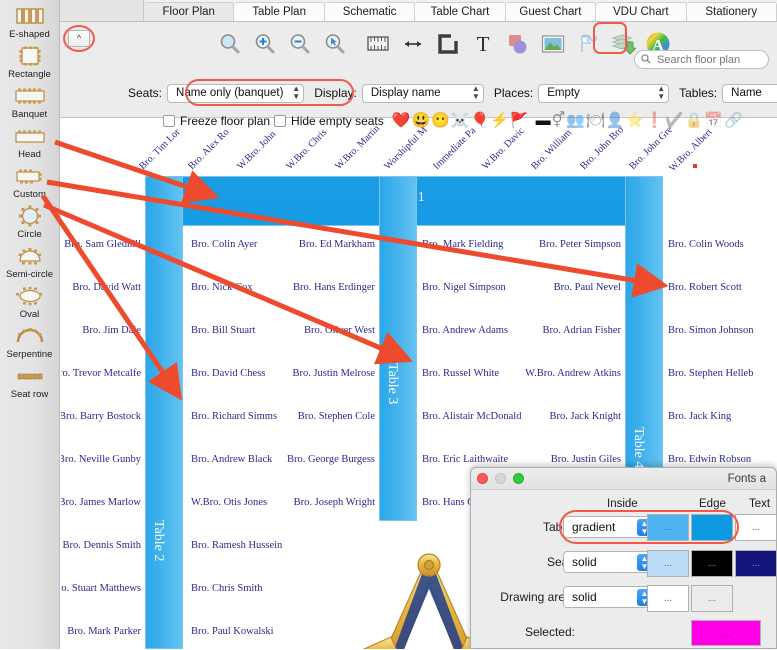 This screenshot has height=650, width=777. What do you see at coordinates (609, 597) in the screenshot?
I see `drawing-area-style-dropdown: solid ▲ ▼` at bounding box center [609, 597].